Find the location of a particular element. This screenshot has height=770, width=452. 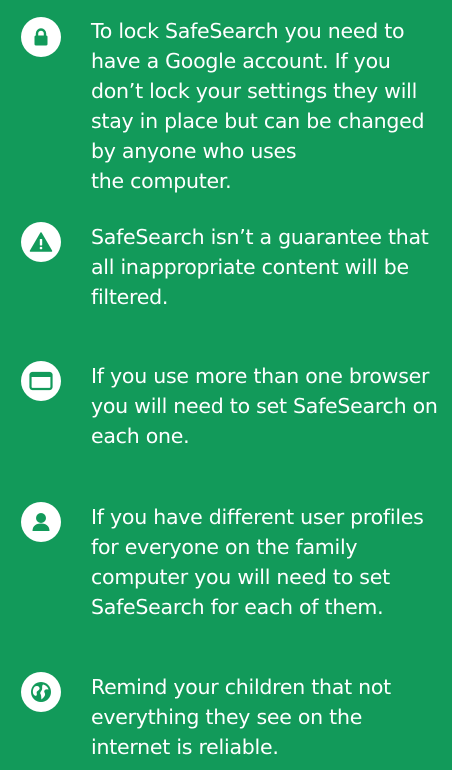

lock-icon is located at coordinates (41, 37).